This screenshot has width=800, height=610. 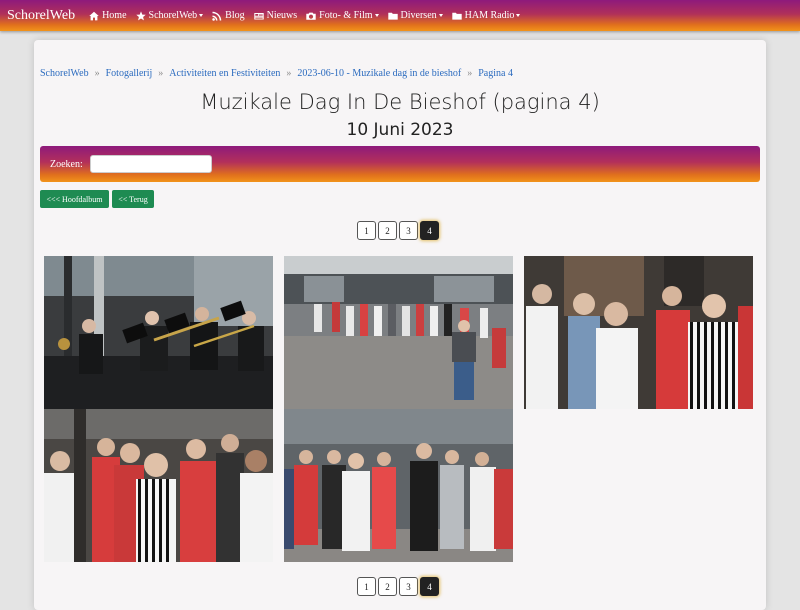 I want to click on pagination-bottom: 1 2 3 4, so click(x=399, y=586).